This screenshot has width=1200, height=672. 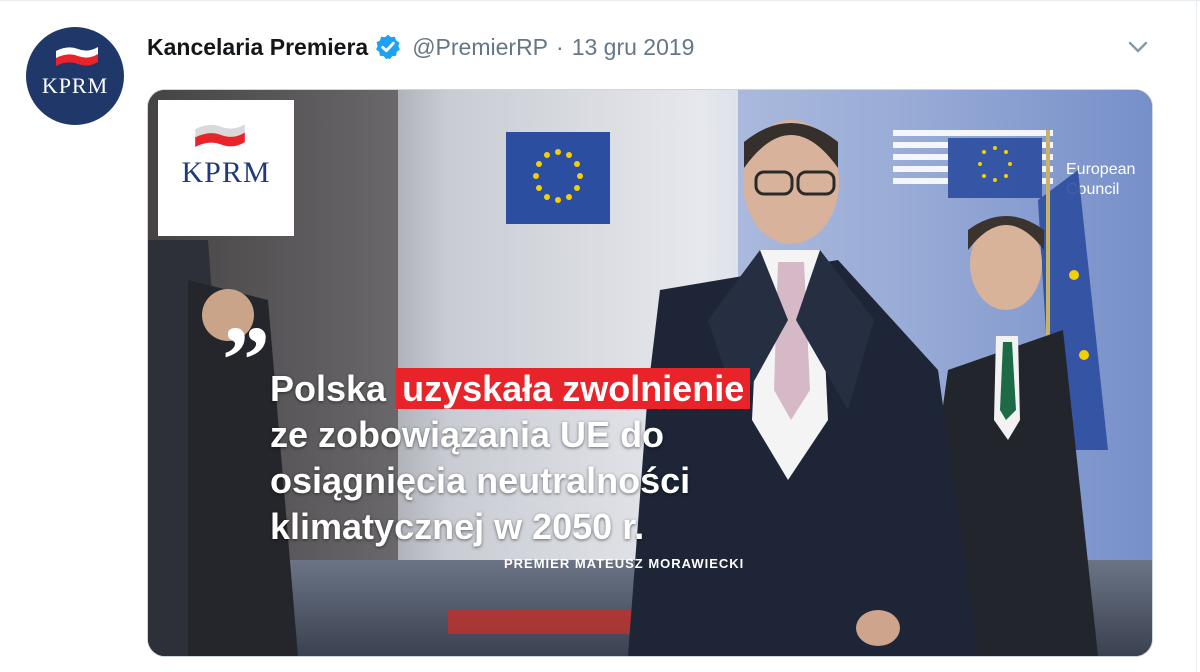 I want to click on quote-line-3: osiągnięcia neutralności, so click(x=480, y=480).